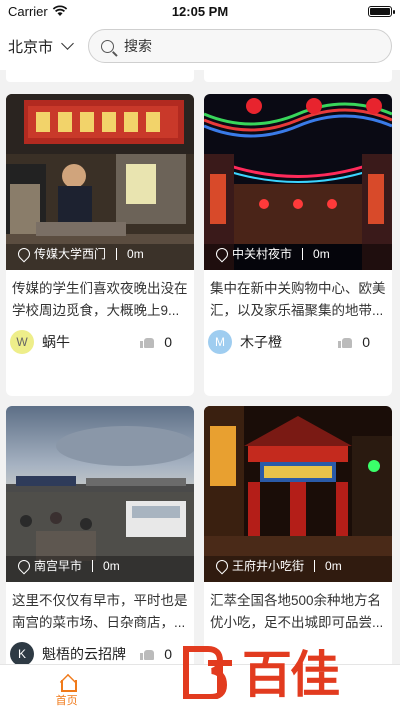 The height and width of the screenshot is (717, 400). I want to click on home-icon, so click(67, 683).